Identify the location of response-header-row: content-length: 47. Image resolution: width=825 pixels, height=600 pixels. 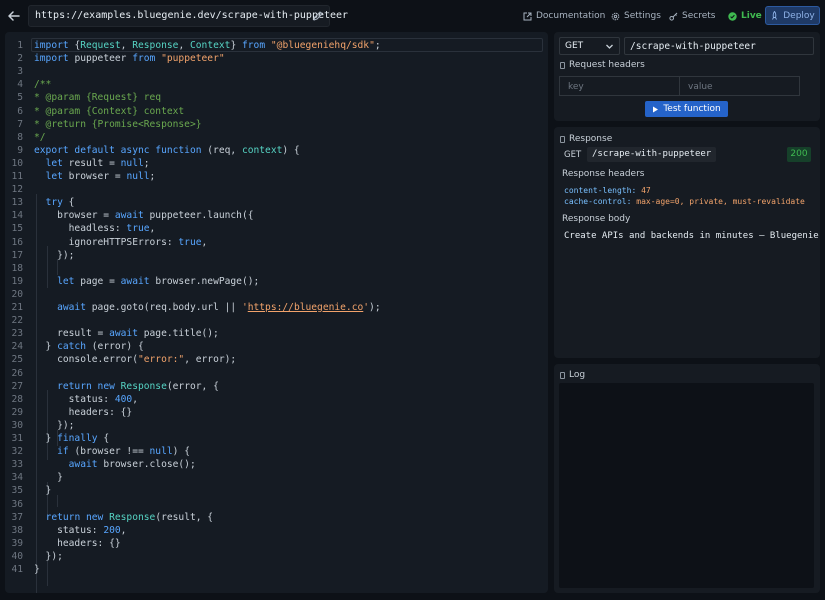
(607, 190).